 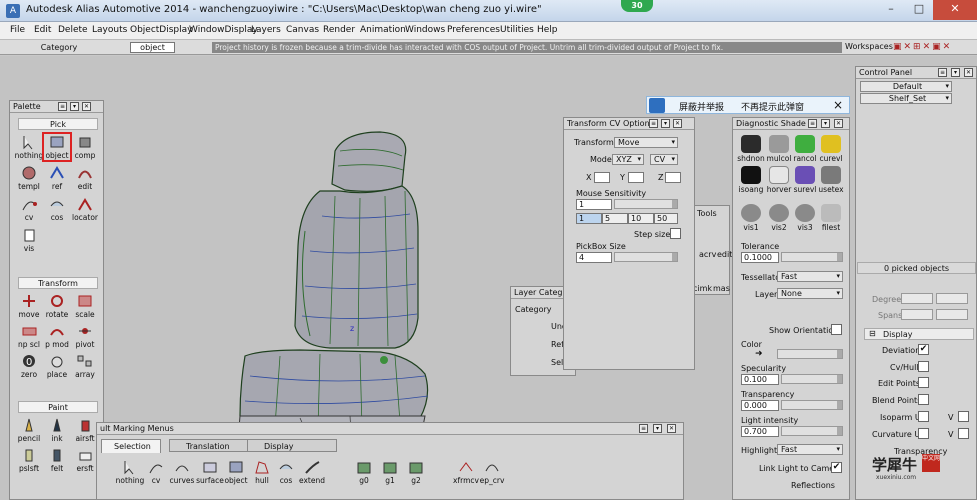 What do you see at coordinates (677, 123) in the screenshot?
I see `tcv-close-icon: ✕` at bounding box center [677, 123].